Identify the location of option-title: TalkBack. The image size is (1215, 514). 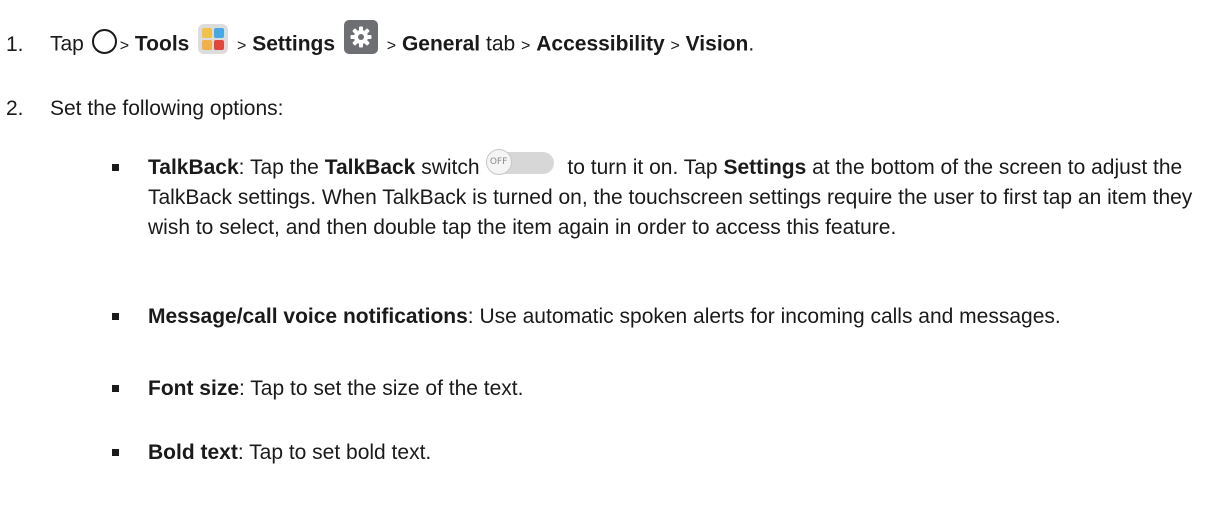
(193, 167).